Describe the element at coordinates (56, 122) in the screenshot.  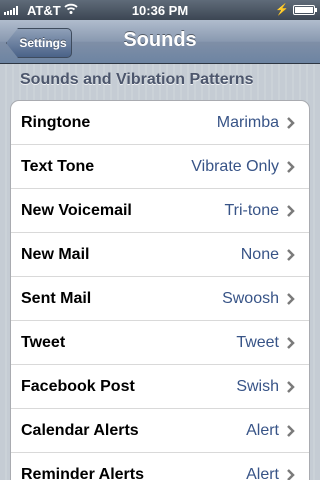
I see `row-label: Ringtone` at that location.